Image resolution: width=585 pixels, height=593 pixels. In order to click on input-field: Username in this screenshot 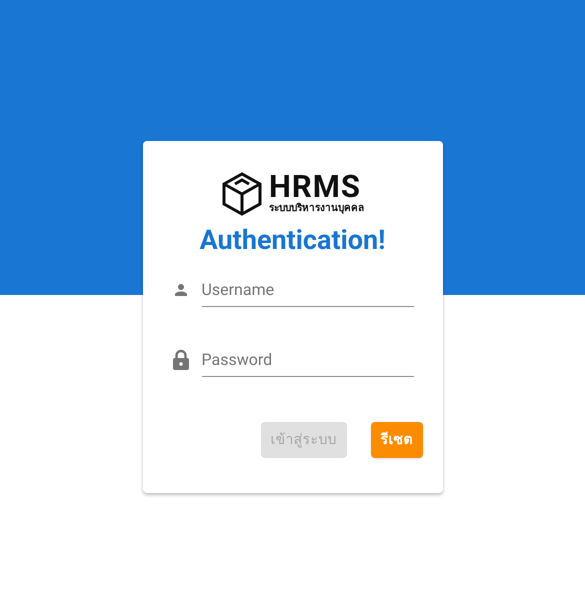, I will do `click(308, 290)`.